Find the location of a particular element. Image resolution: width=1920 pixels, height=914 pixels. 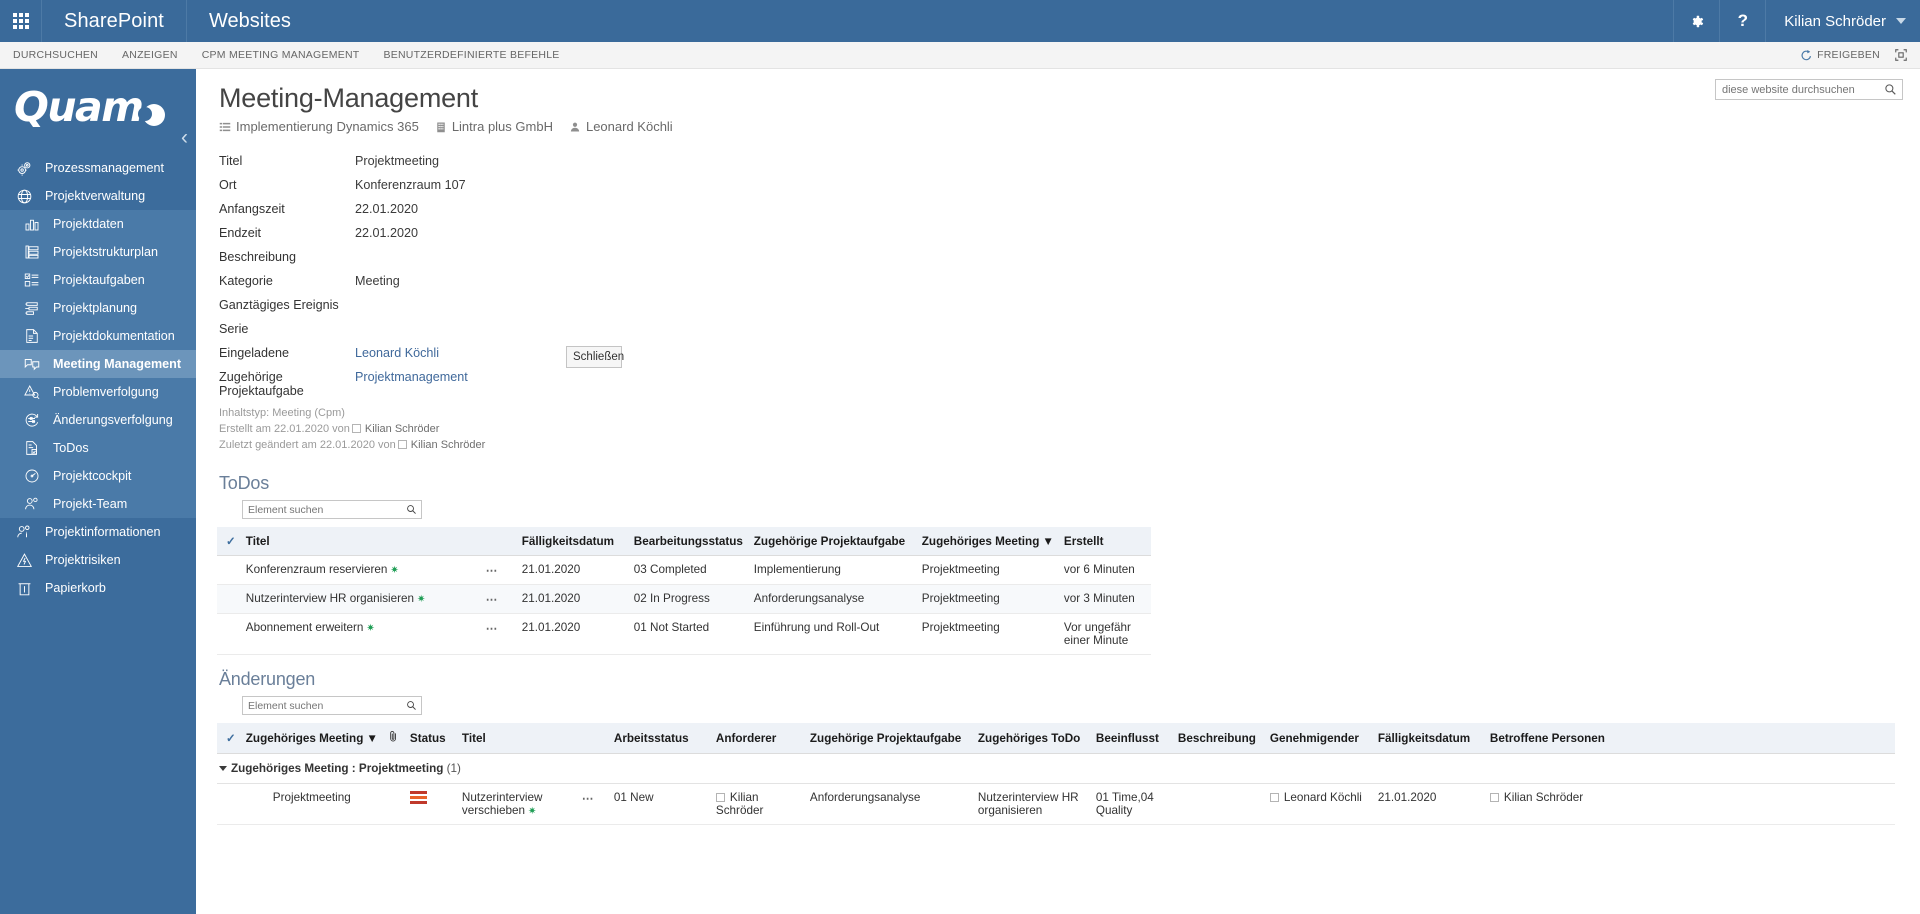

field-value-link: Leonard Köchli is located at coordinates (397, 353).